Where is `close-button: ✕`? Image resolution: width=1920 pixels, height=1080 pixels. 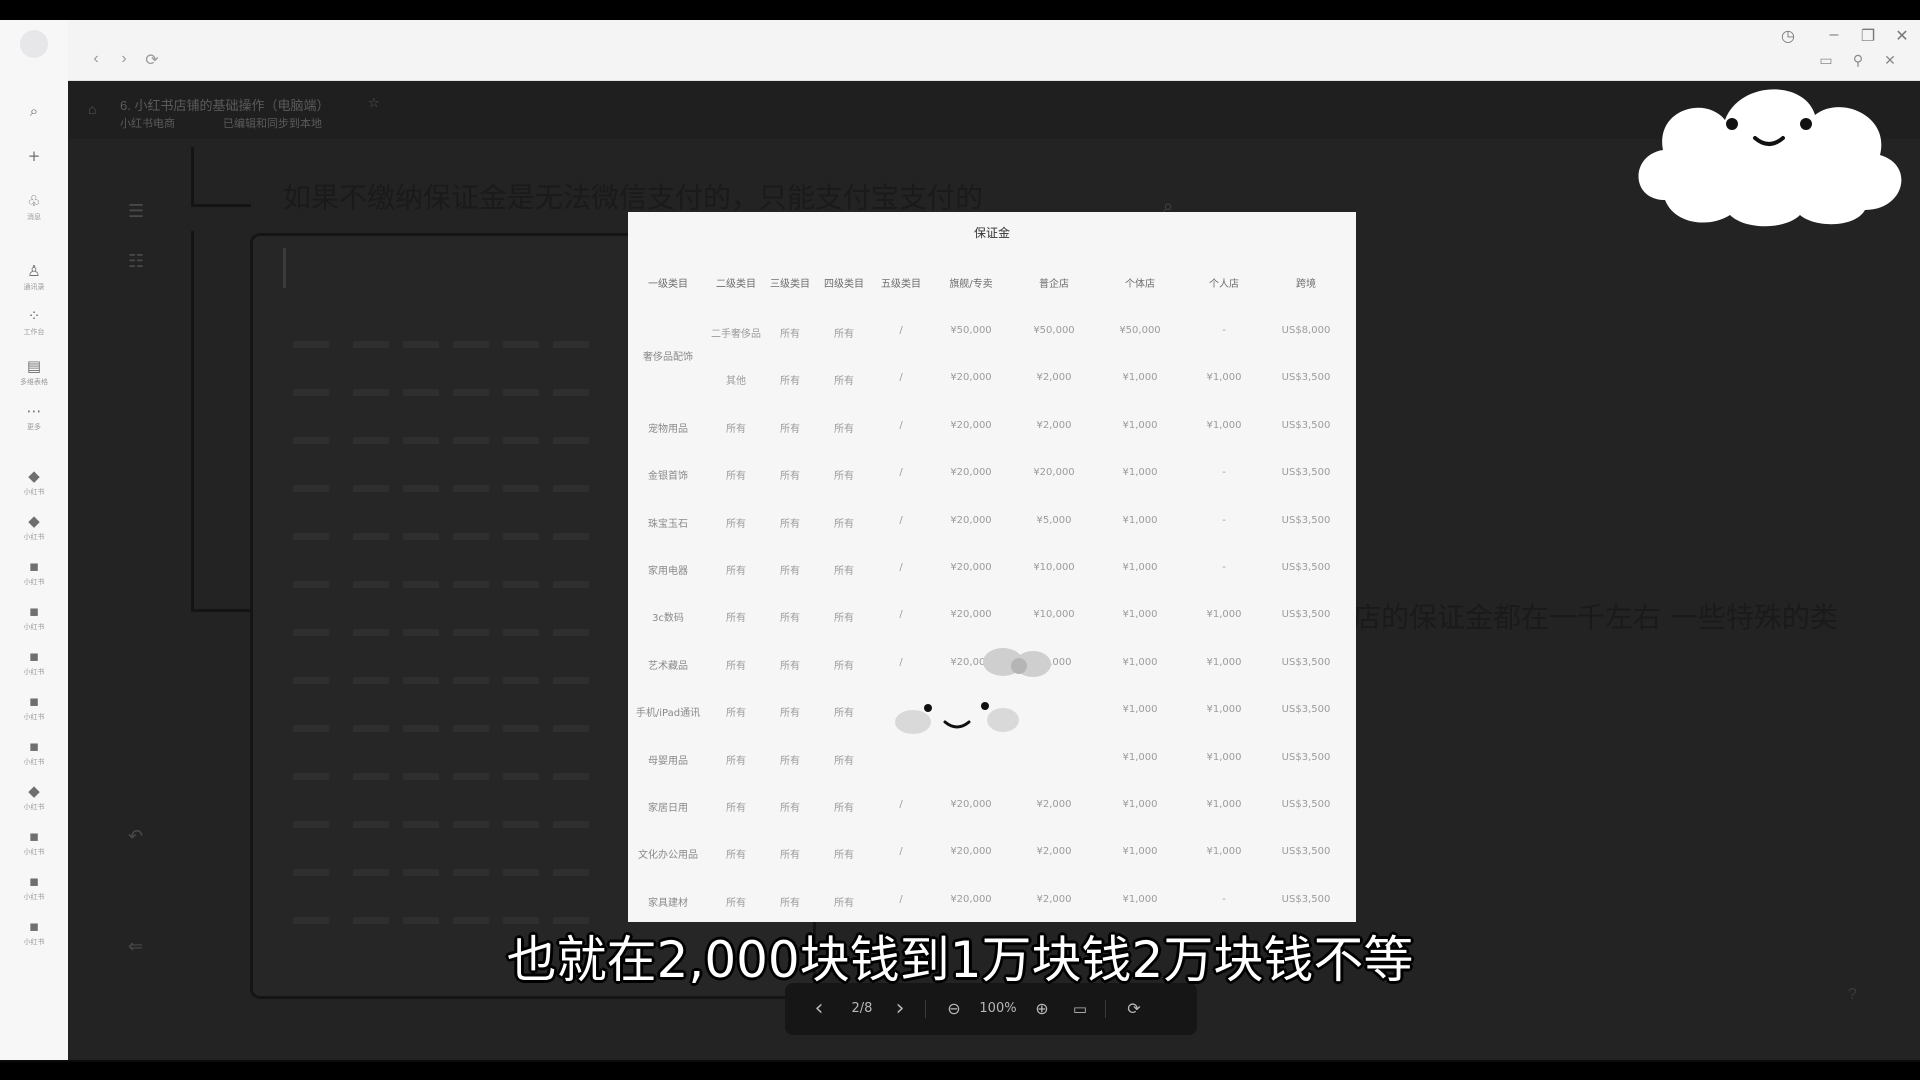
close-button: ✕ is located at coordinates (1902, 36).